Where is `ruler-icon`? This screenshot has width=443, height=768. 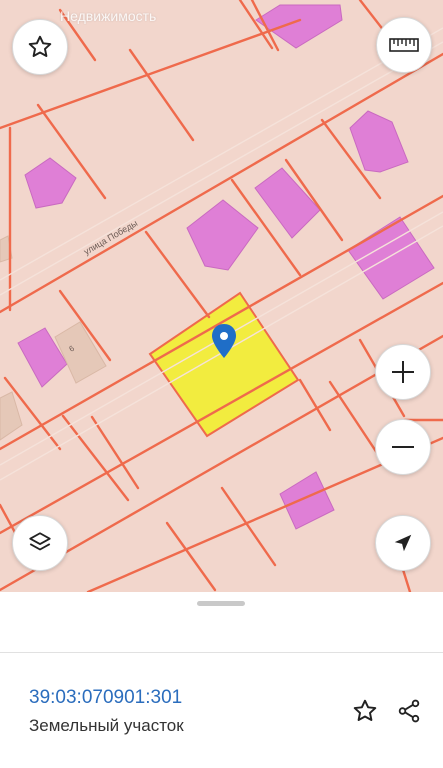
ruler-icon is located at coordinates (404, 45).